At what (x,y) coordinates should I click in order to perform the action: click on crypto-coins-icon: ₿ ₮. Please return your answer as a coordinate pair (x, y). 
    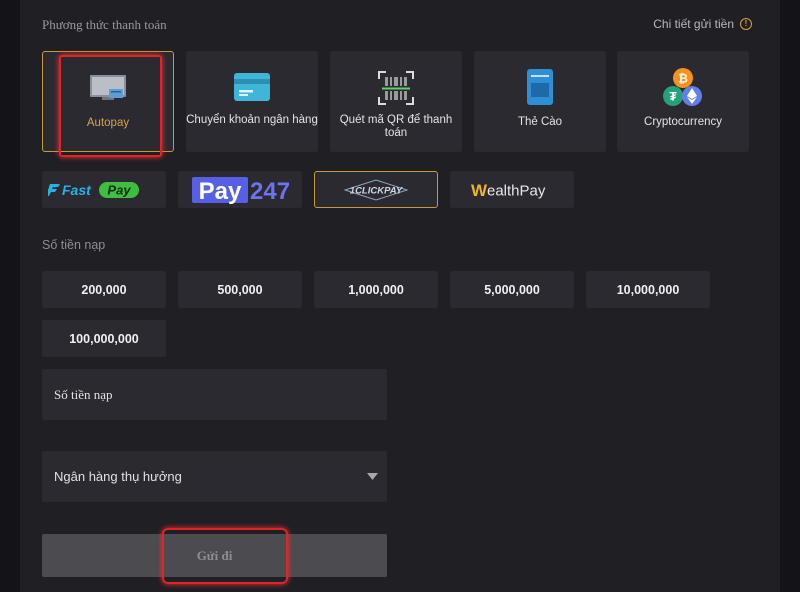
    Looking at the image, I should click on (682, 87).